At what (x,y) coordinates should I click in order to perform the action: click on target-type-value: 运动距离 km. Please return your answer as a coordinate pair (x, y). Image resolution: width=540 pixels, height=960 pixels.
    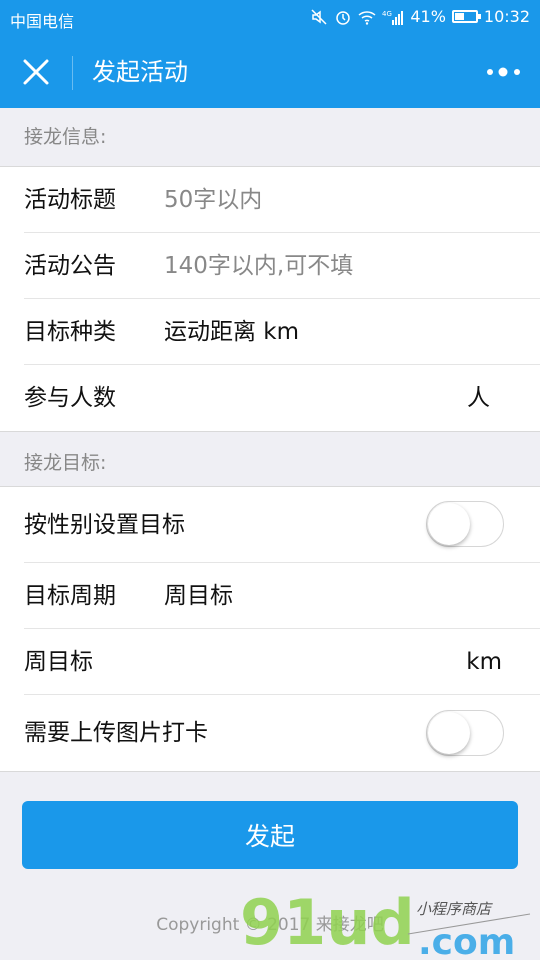
    Looking at the image, I should click on (231, 332).